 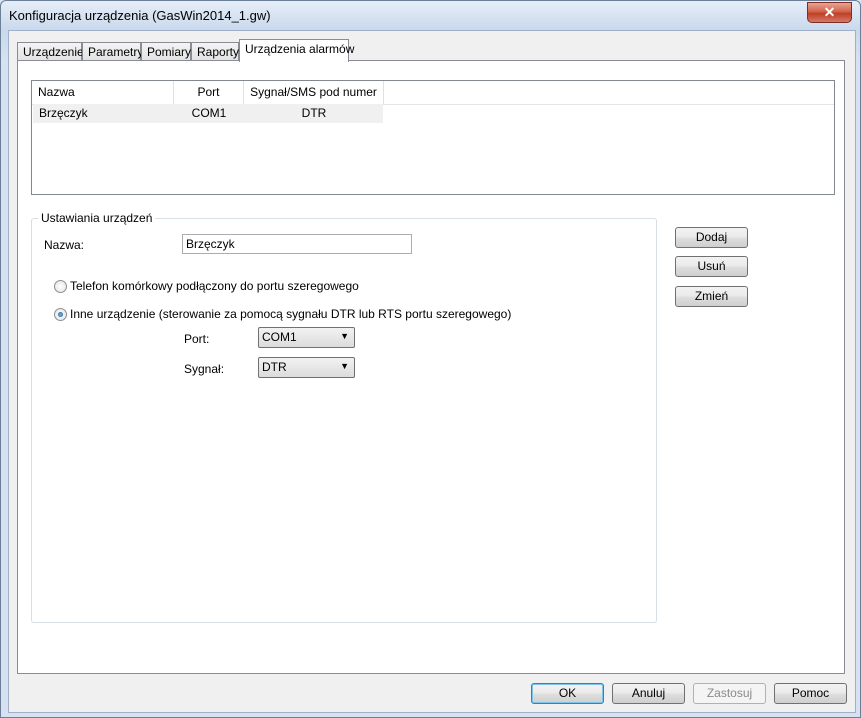 What do you see at coordinates (810, 693) in the screenshot?
I see `help-button: Pomoc` at bounding box center [810, 693].